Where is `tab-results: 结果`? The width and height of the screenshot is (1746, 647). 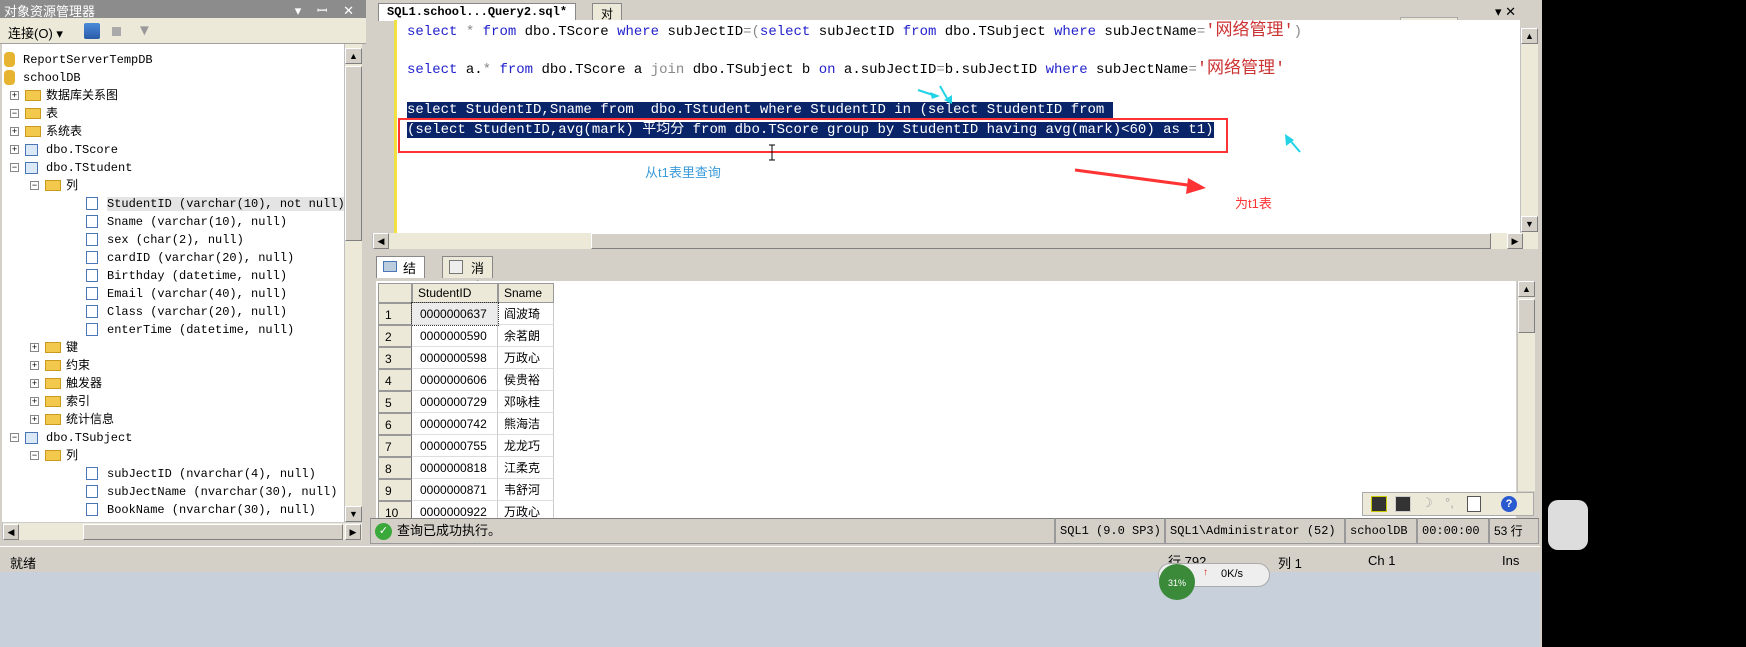
tab-results: 结果 is located at coordinates (401, 275).